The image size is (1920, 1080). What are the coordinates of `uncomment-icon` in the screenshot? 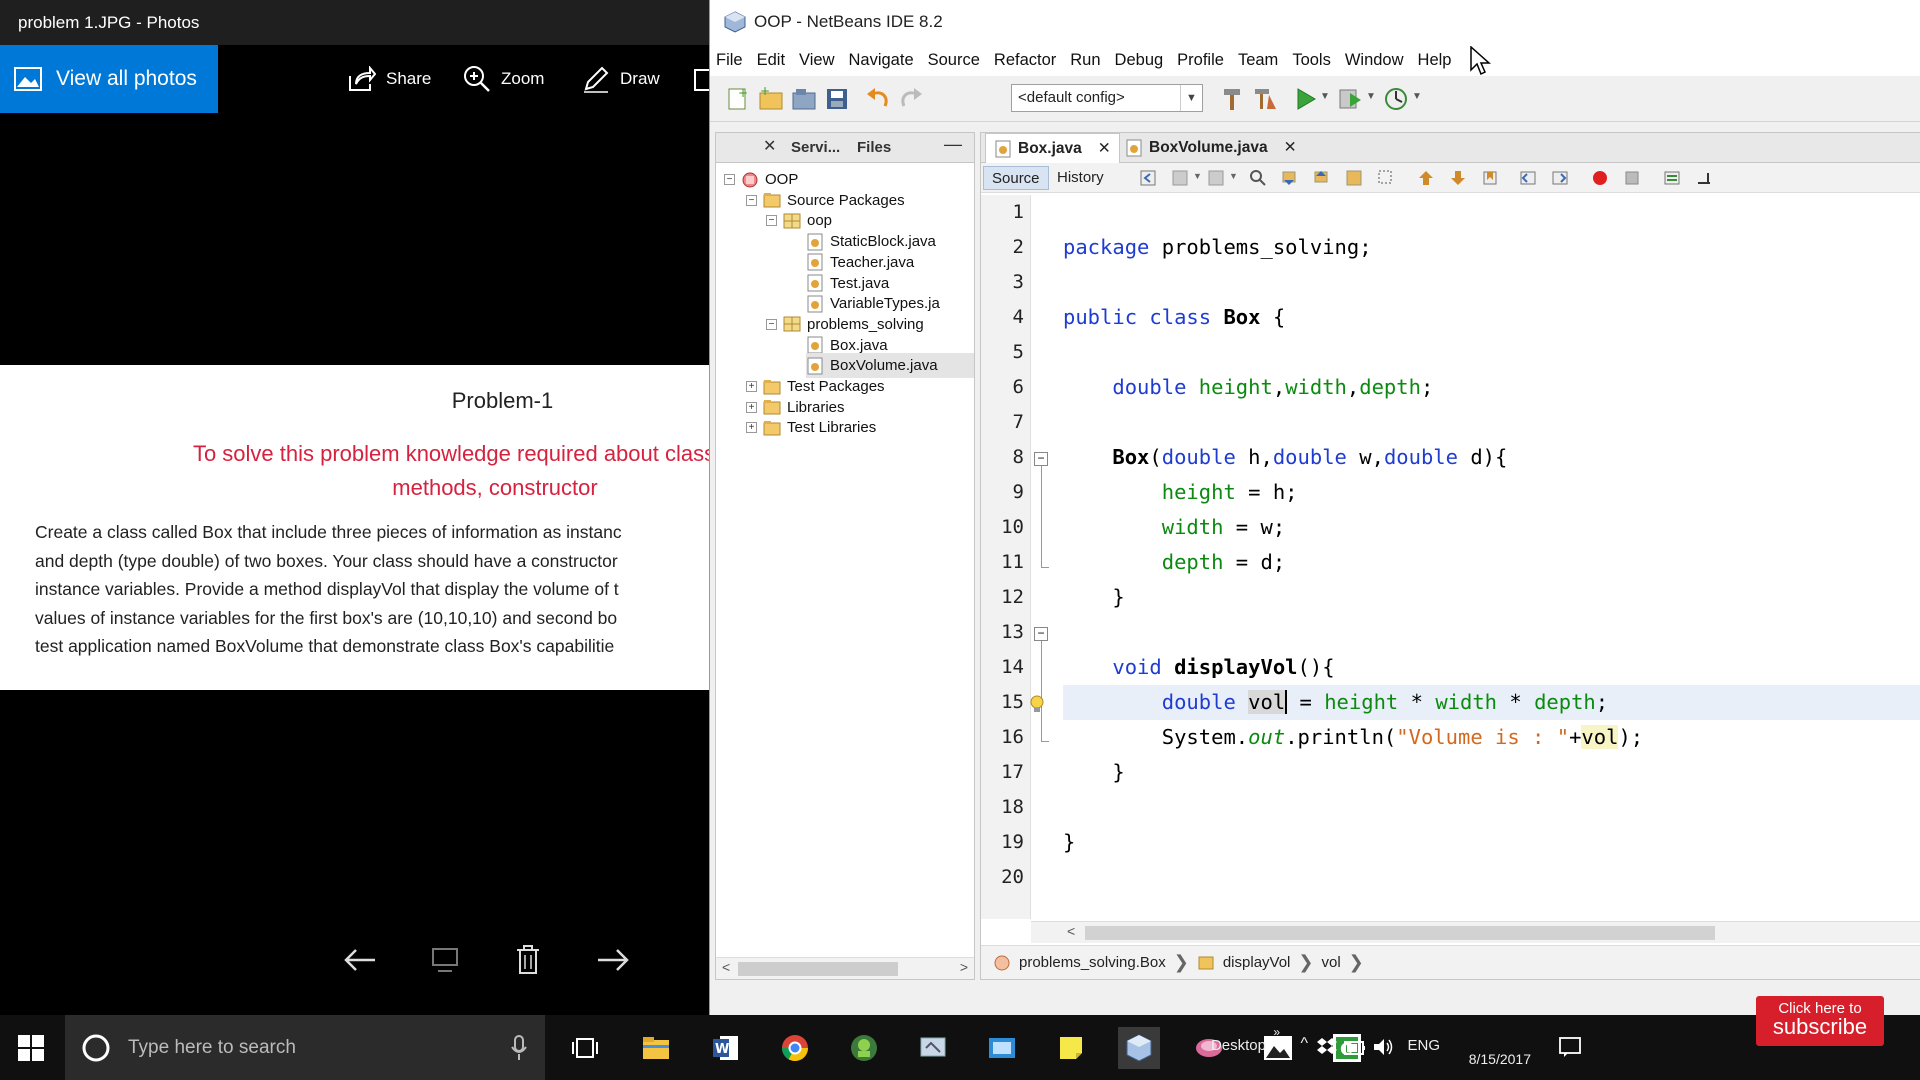 It's located at (1704, 178).